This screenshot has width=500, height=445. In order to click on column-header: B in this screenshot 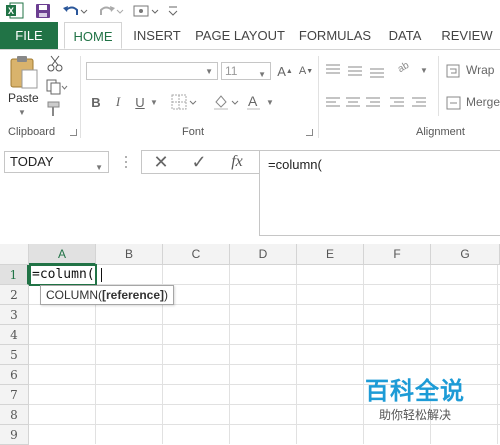, I will do `click(129, 254)`.